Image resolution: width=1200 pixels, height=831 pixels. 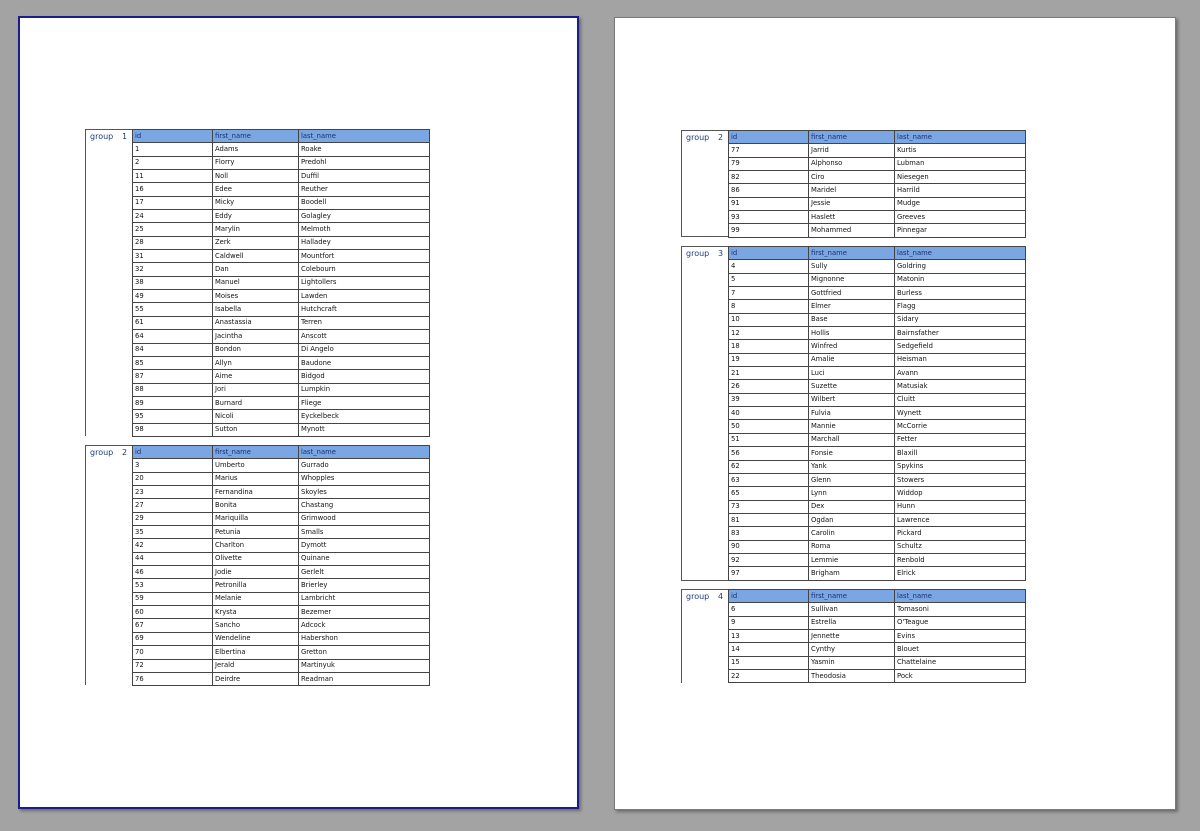 I want to click on table-row: 11 Noll Duffil, so click(x=281, y=176).